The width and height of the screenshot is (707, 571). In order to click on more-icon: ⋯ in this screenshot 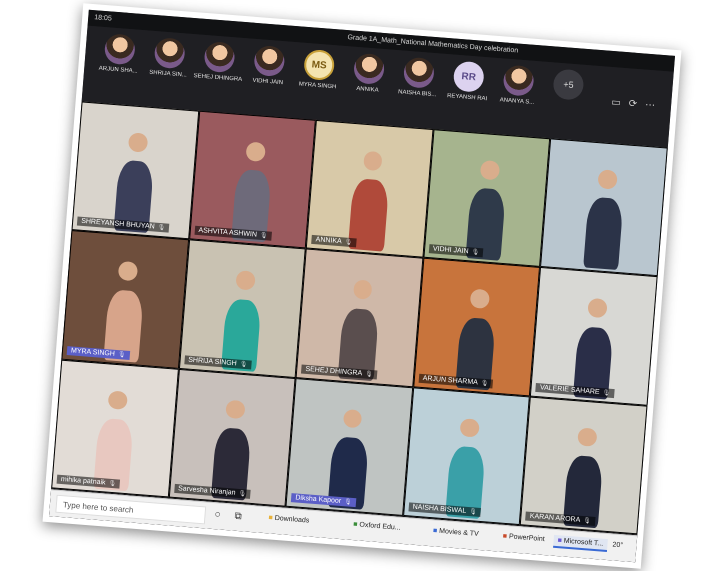, I will do `click(654, 106)`.